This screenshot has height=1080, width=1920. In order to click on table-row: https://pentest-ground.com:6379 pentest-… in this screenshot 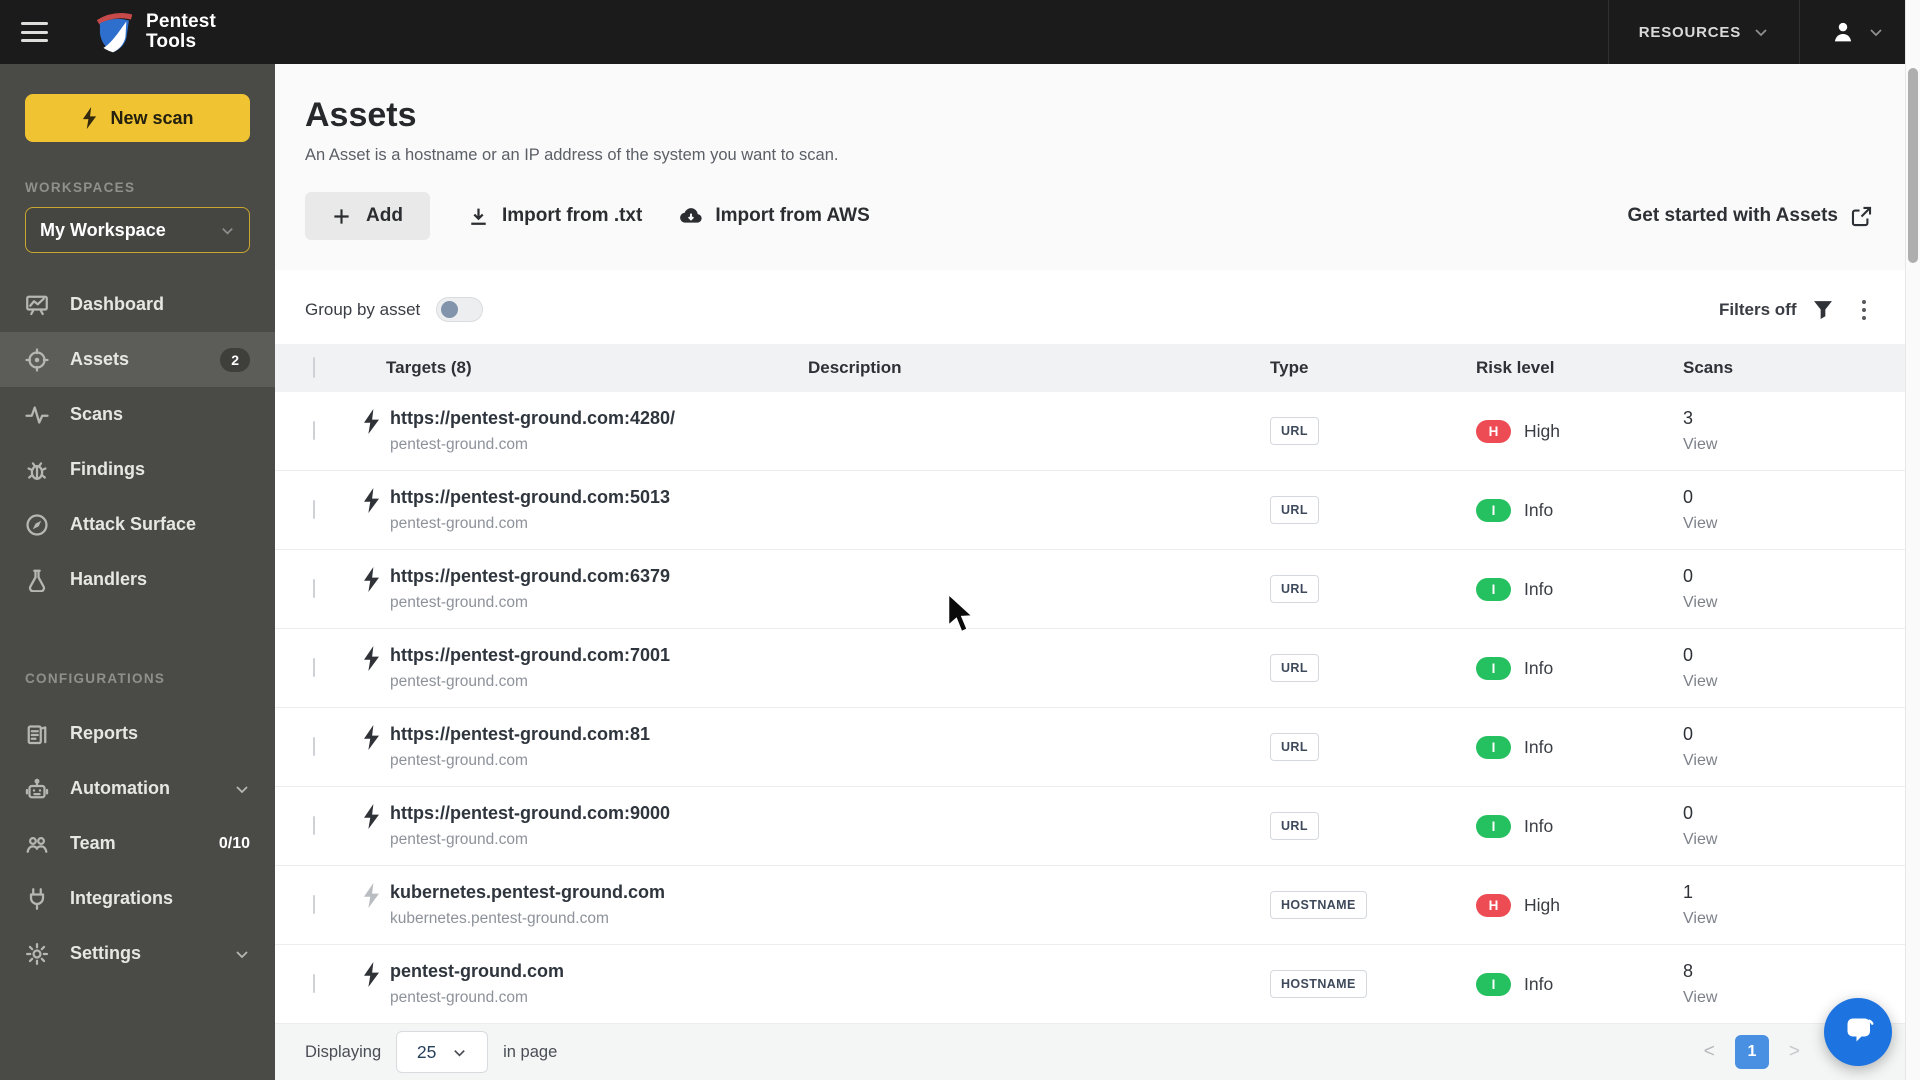, I will do `click(1097, 590)`.